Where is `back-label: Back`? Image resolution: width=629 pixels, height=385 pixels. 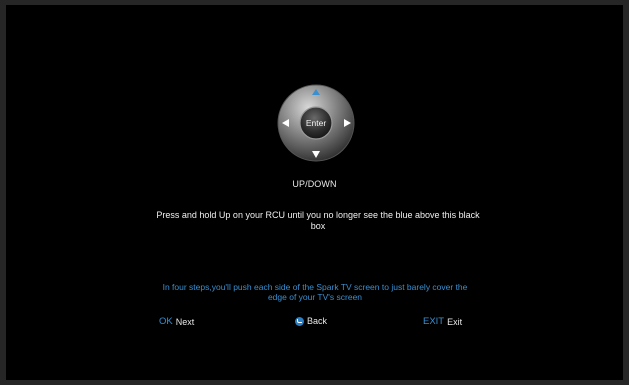
back-label: Back is located at coordinates (317, 321).